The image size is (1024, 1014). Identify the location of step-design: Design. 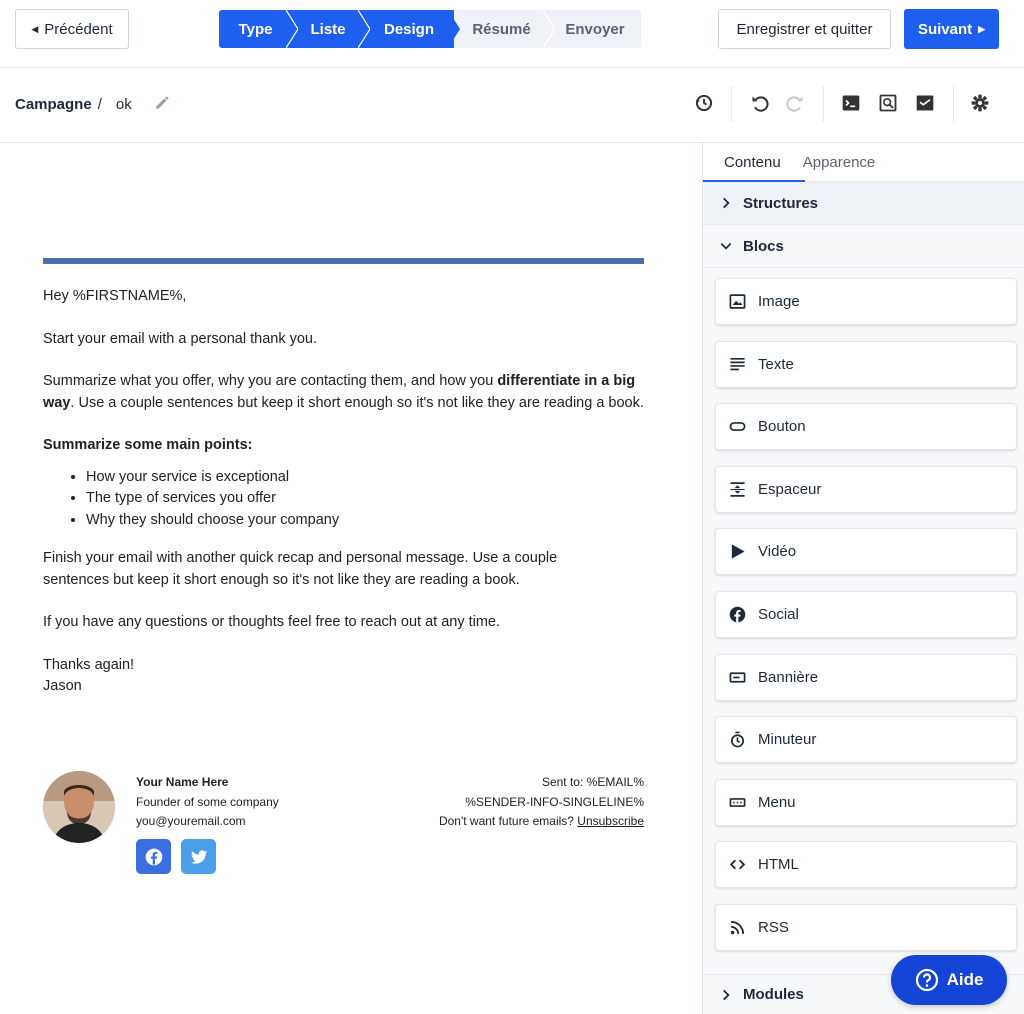
(412, 29).